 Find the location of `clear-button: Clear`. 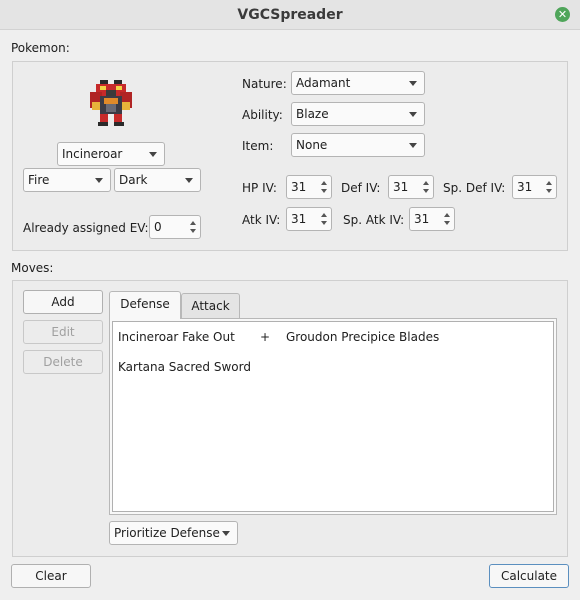

clear-button: Clear is located at coordinates (51, 576).